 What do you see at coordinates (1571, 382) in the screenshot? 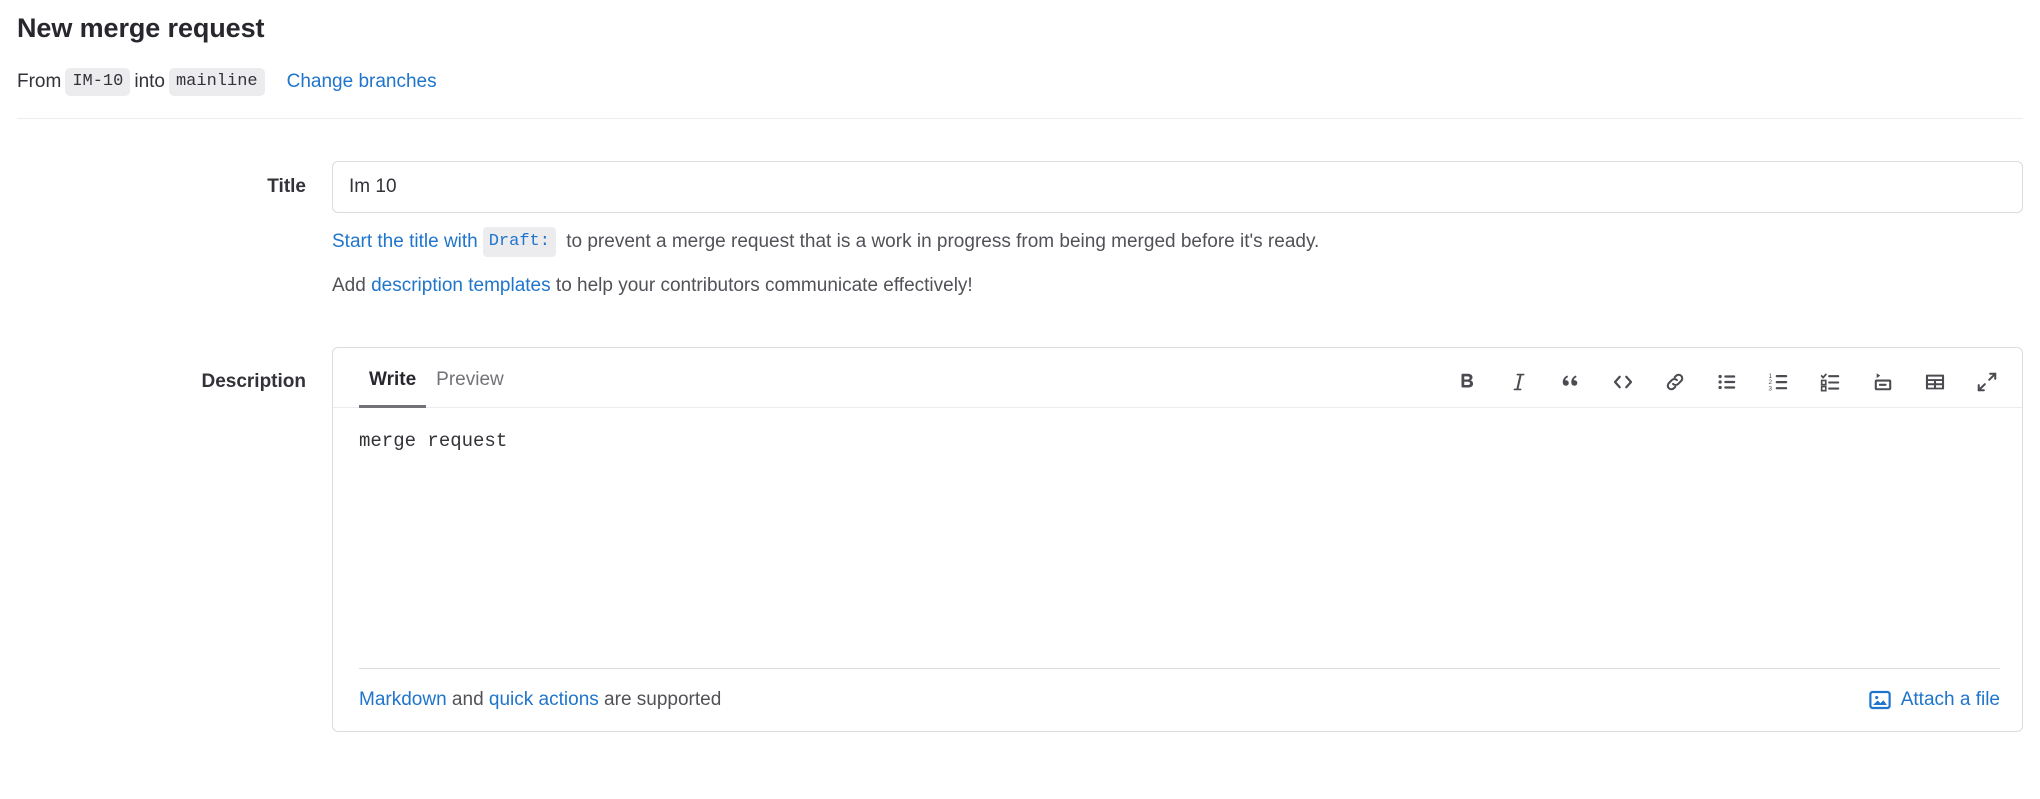
I see `quote-icon` at bounding box center [1571, 382].